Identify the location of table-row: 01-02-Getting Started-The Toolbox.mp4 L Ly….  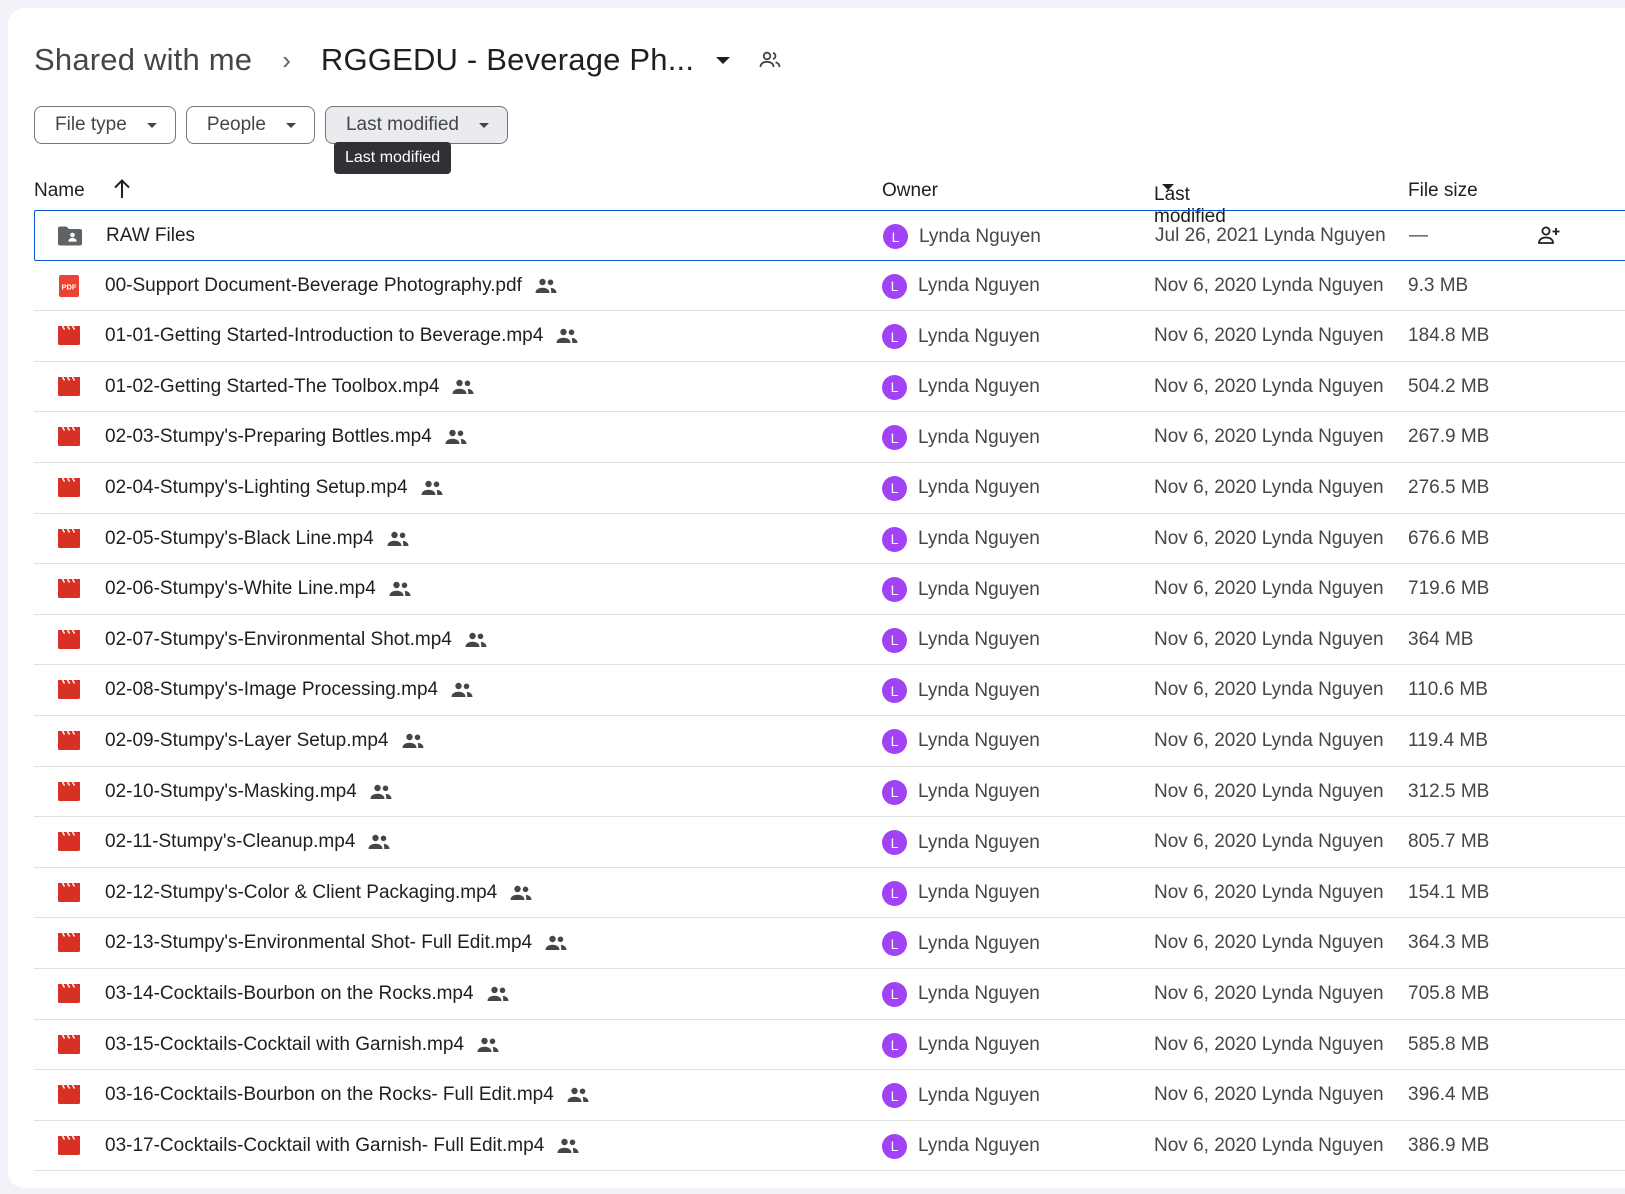
(829, 387).